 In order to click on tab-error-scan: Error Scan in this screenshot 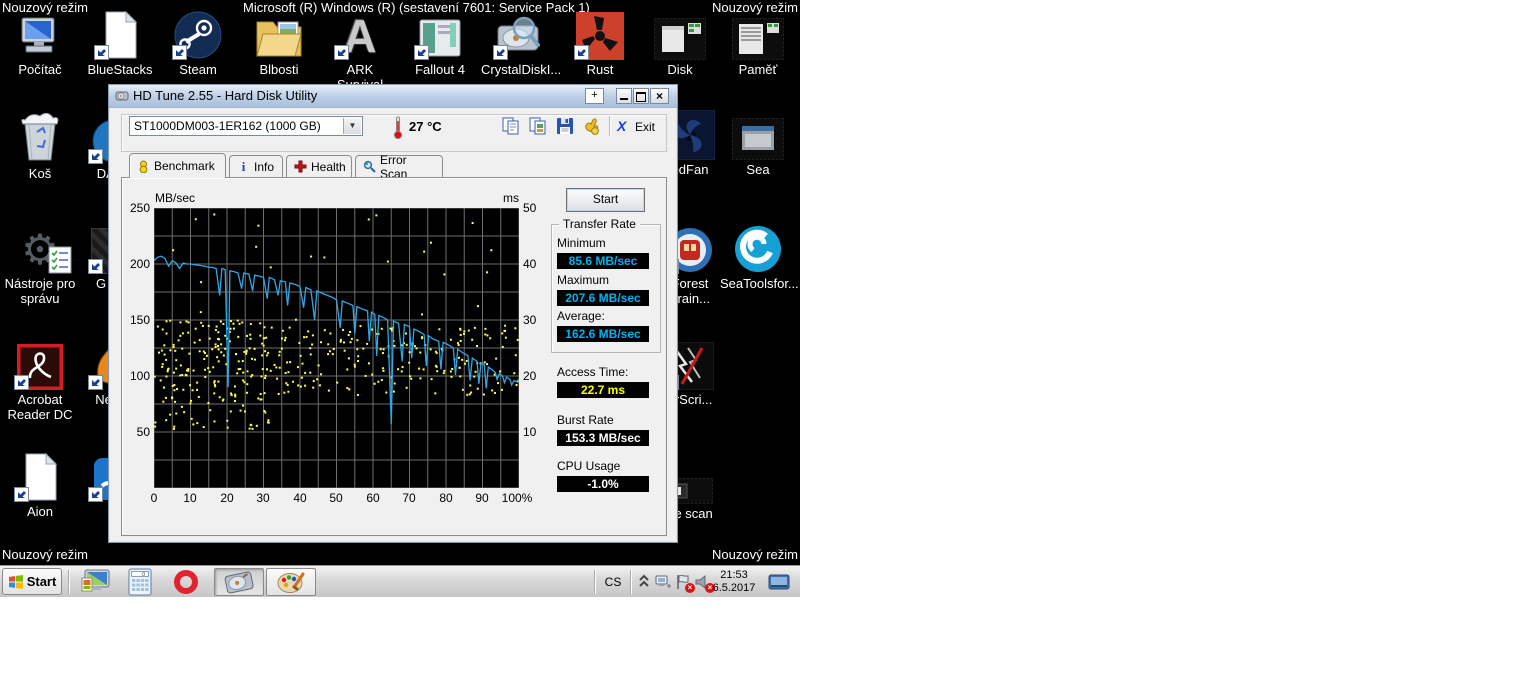, I will do `click(399, 167)`.